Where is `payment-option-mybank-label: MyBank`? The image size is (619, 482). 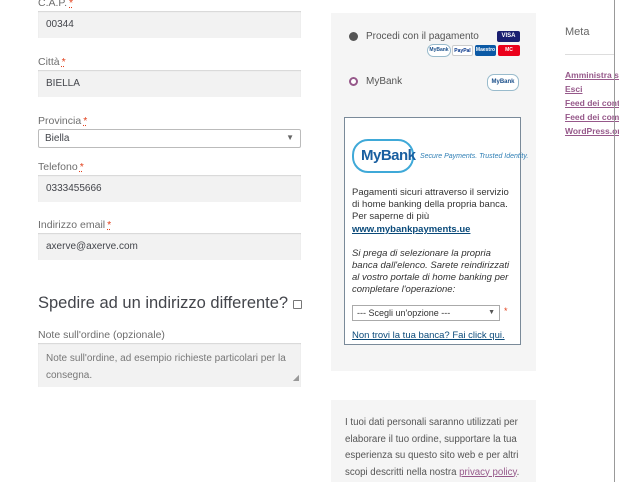 payment-option-mybank-label: MyBank is located at coordinates (384, 81).